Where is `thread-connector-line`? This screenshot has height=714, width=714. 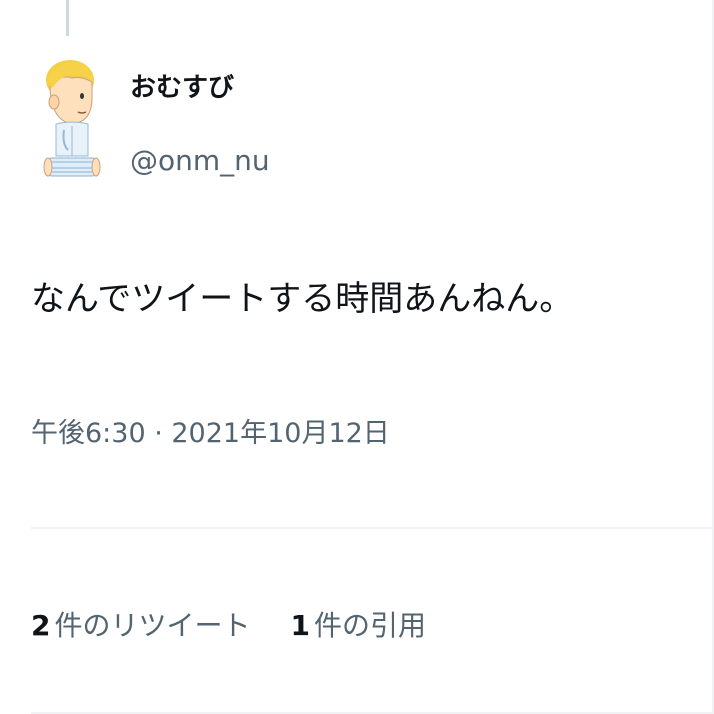
thread-connector-line is located at coordinates (67, 18).